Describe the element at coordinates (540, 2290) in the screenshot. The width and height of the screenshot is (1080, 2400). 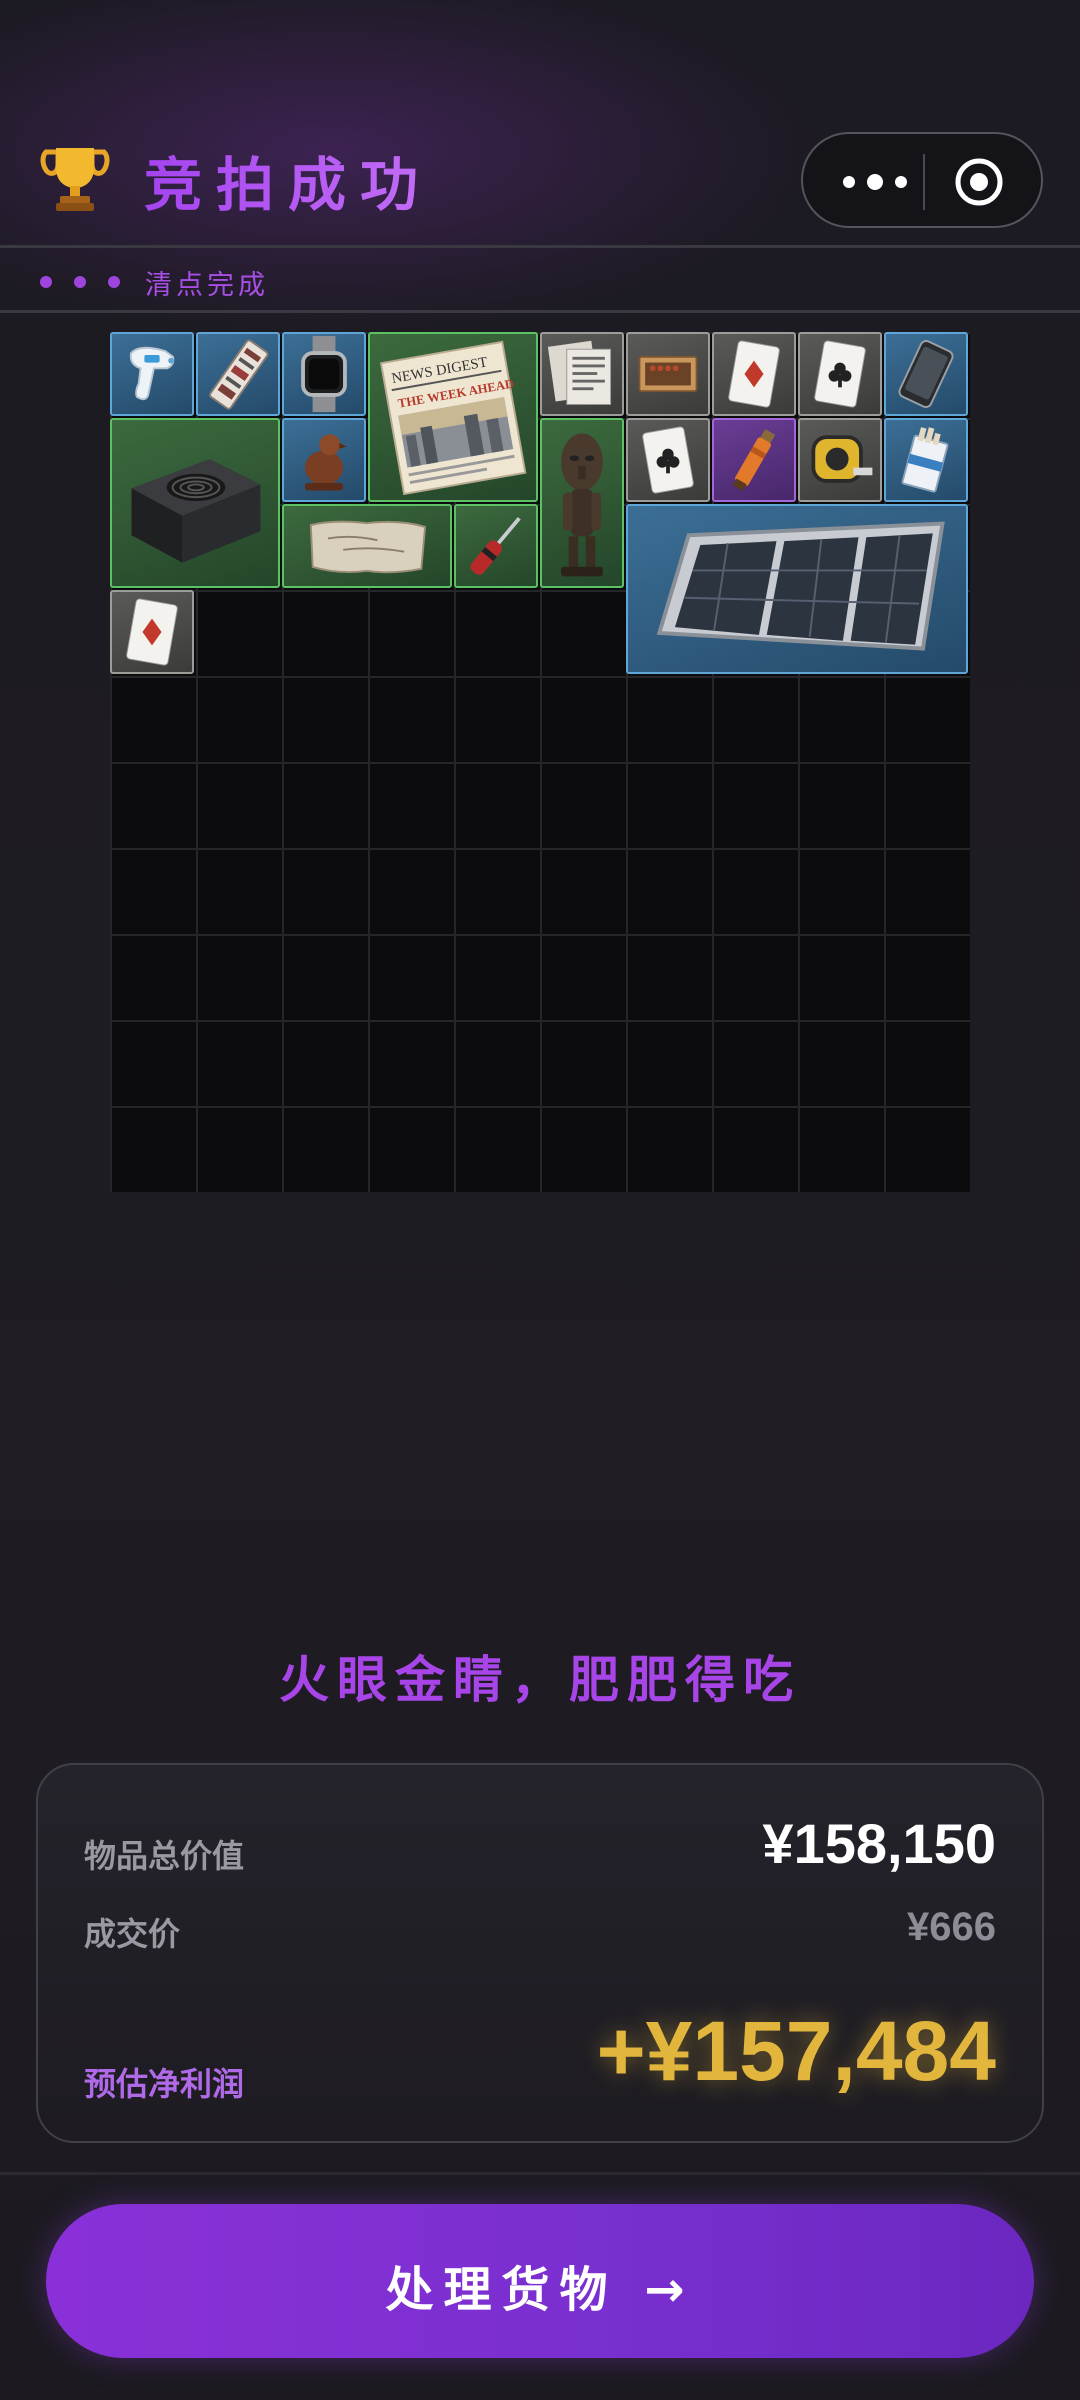
I see `process-goods-label: 处理货物 →` at that location.